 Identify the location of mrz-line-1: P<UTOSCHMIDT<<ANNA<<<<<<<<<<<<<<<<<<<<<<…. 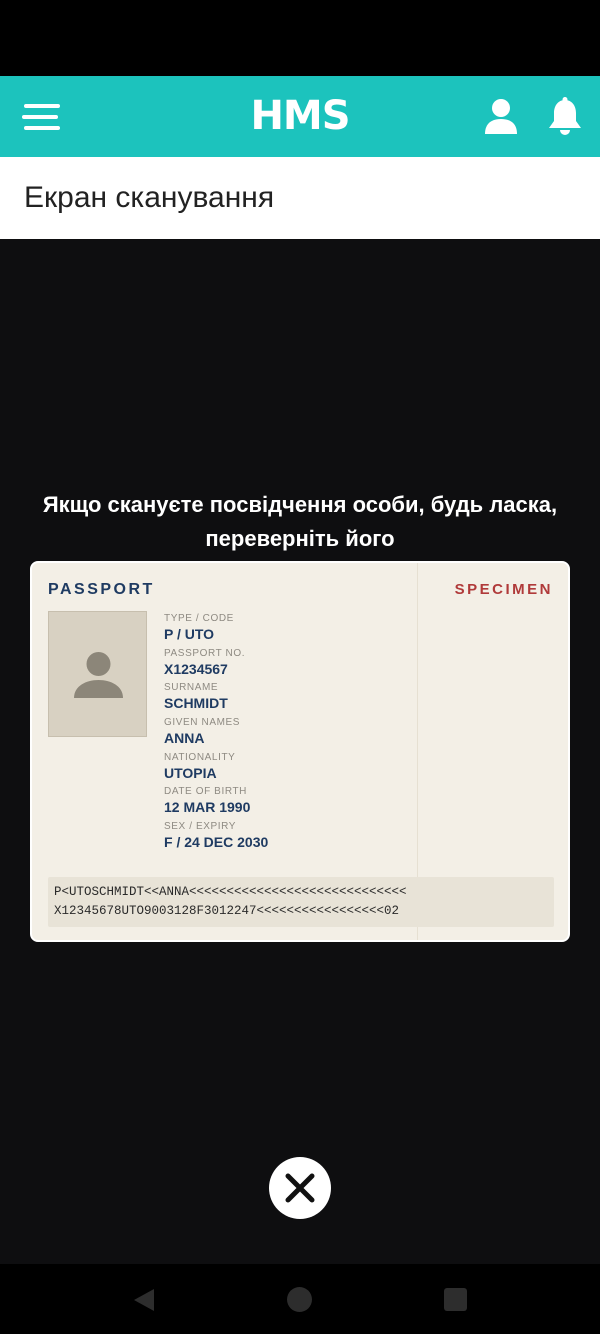
(230, 892).